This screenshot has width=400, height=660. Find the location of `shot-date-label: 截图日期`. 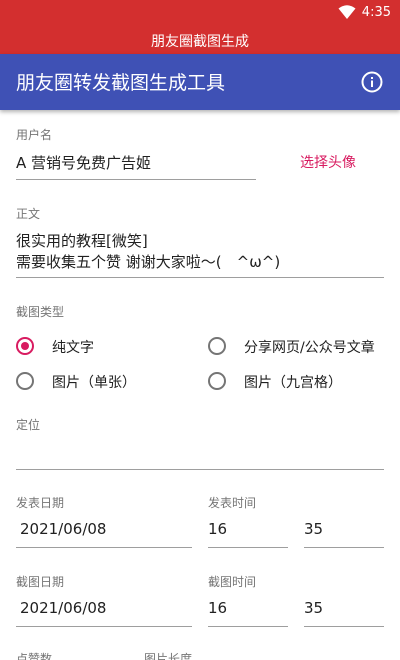

shot-date-label: 截图日期 is located at coordinates (40, 582).